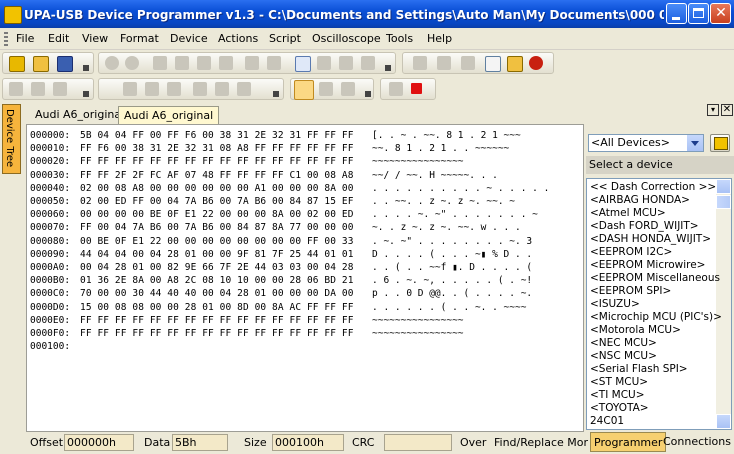 The height and width of the screenshot is (454, 734). I want to click on device-list-scrollbar, so click(723, 304).